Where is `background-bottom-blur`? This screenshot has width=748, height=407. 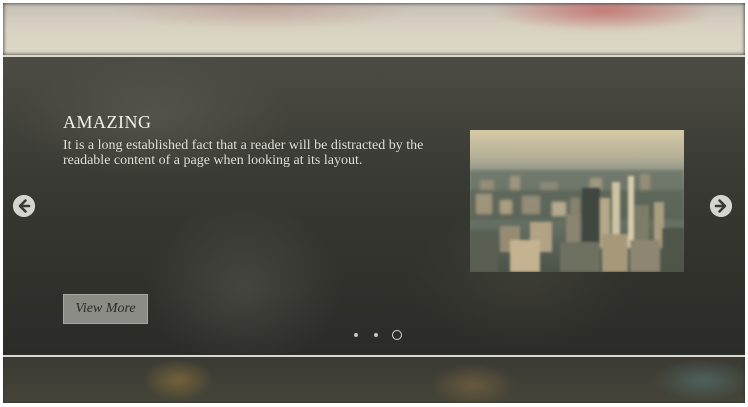 background-bottom-blur is located at coordinates (374, 379).